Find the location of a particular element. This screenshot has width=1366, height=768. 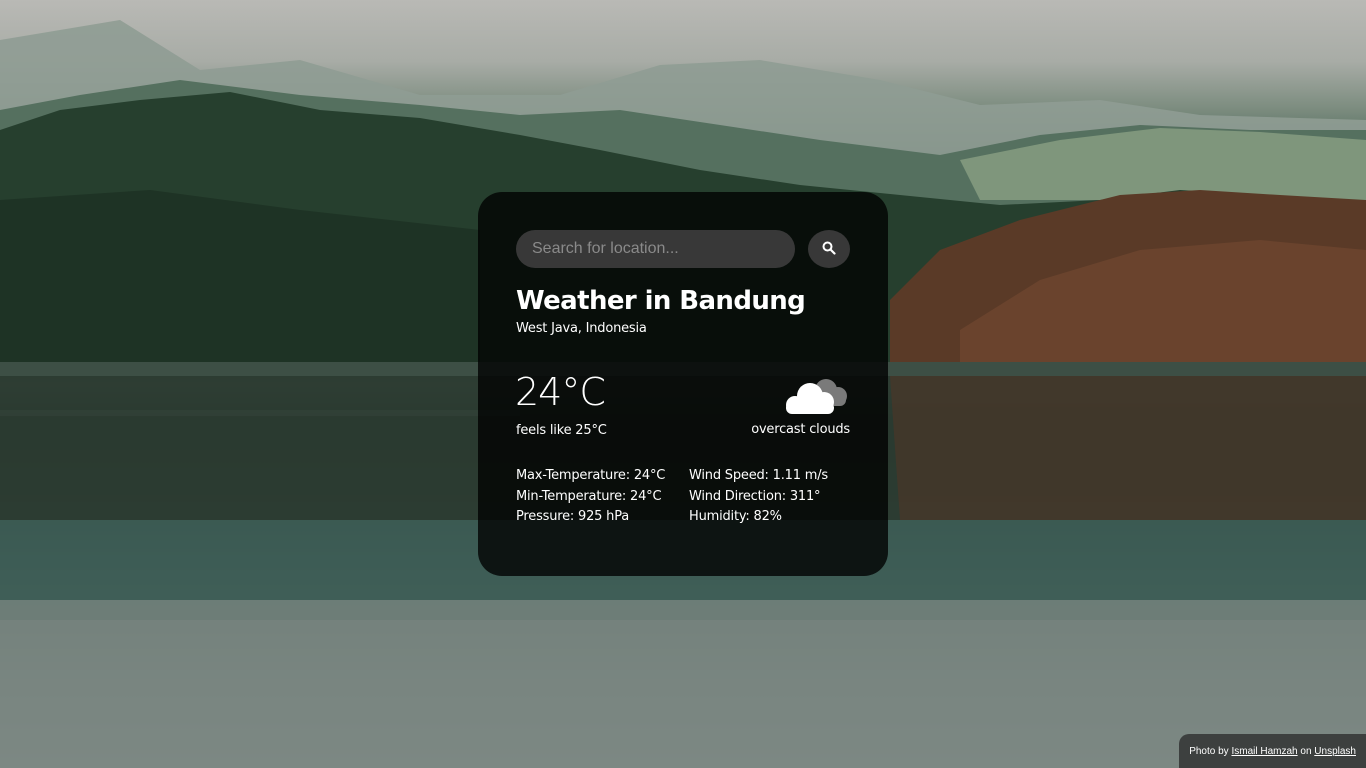

wind-direction: Wind Direction: 311° is located at coordinates (755, 496).